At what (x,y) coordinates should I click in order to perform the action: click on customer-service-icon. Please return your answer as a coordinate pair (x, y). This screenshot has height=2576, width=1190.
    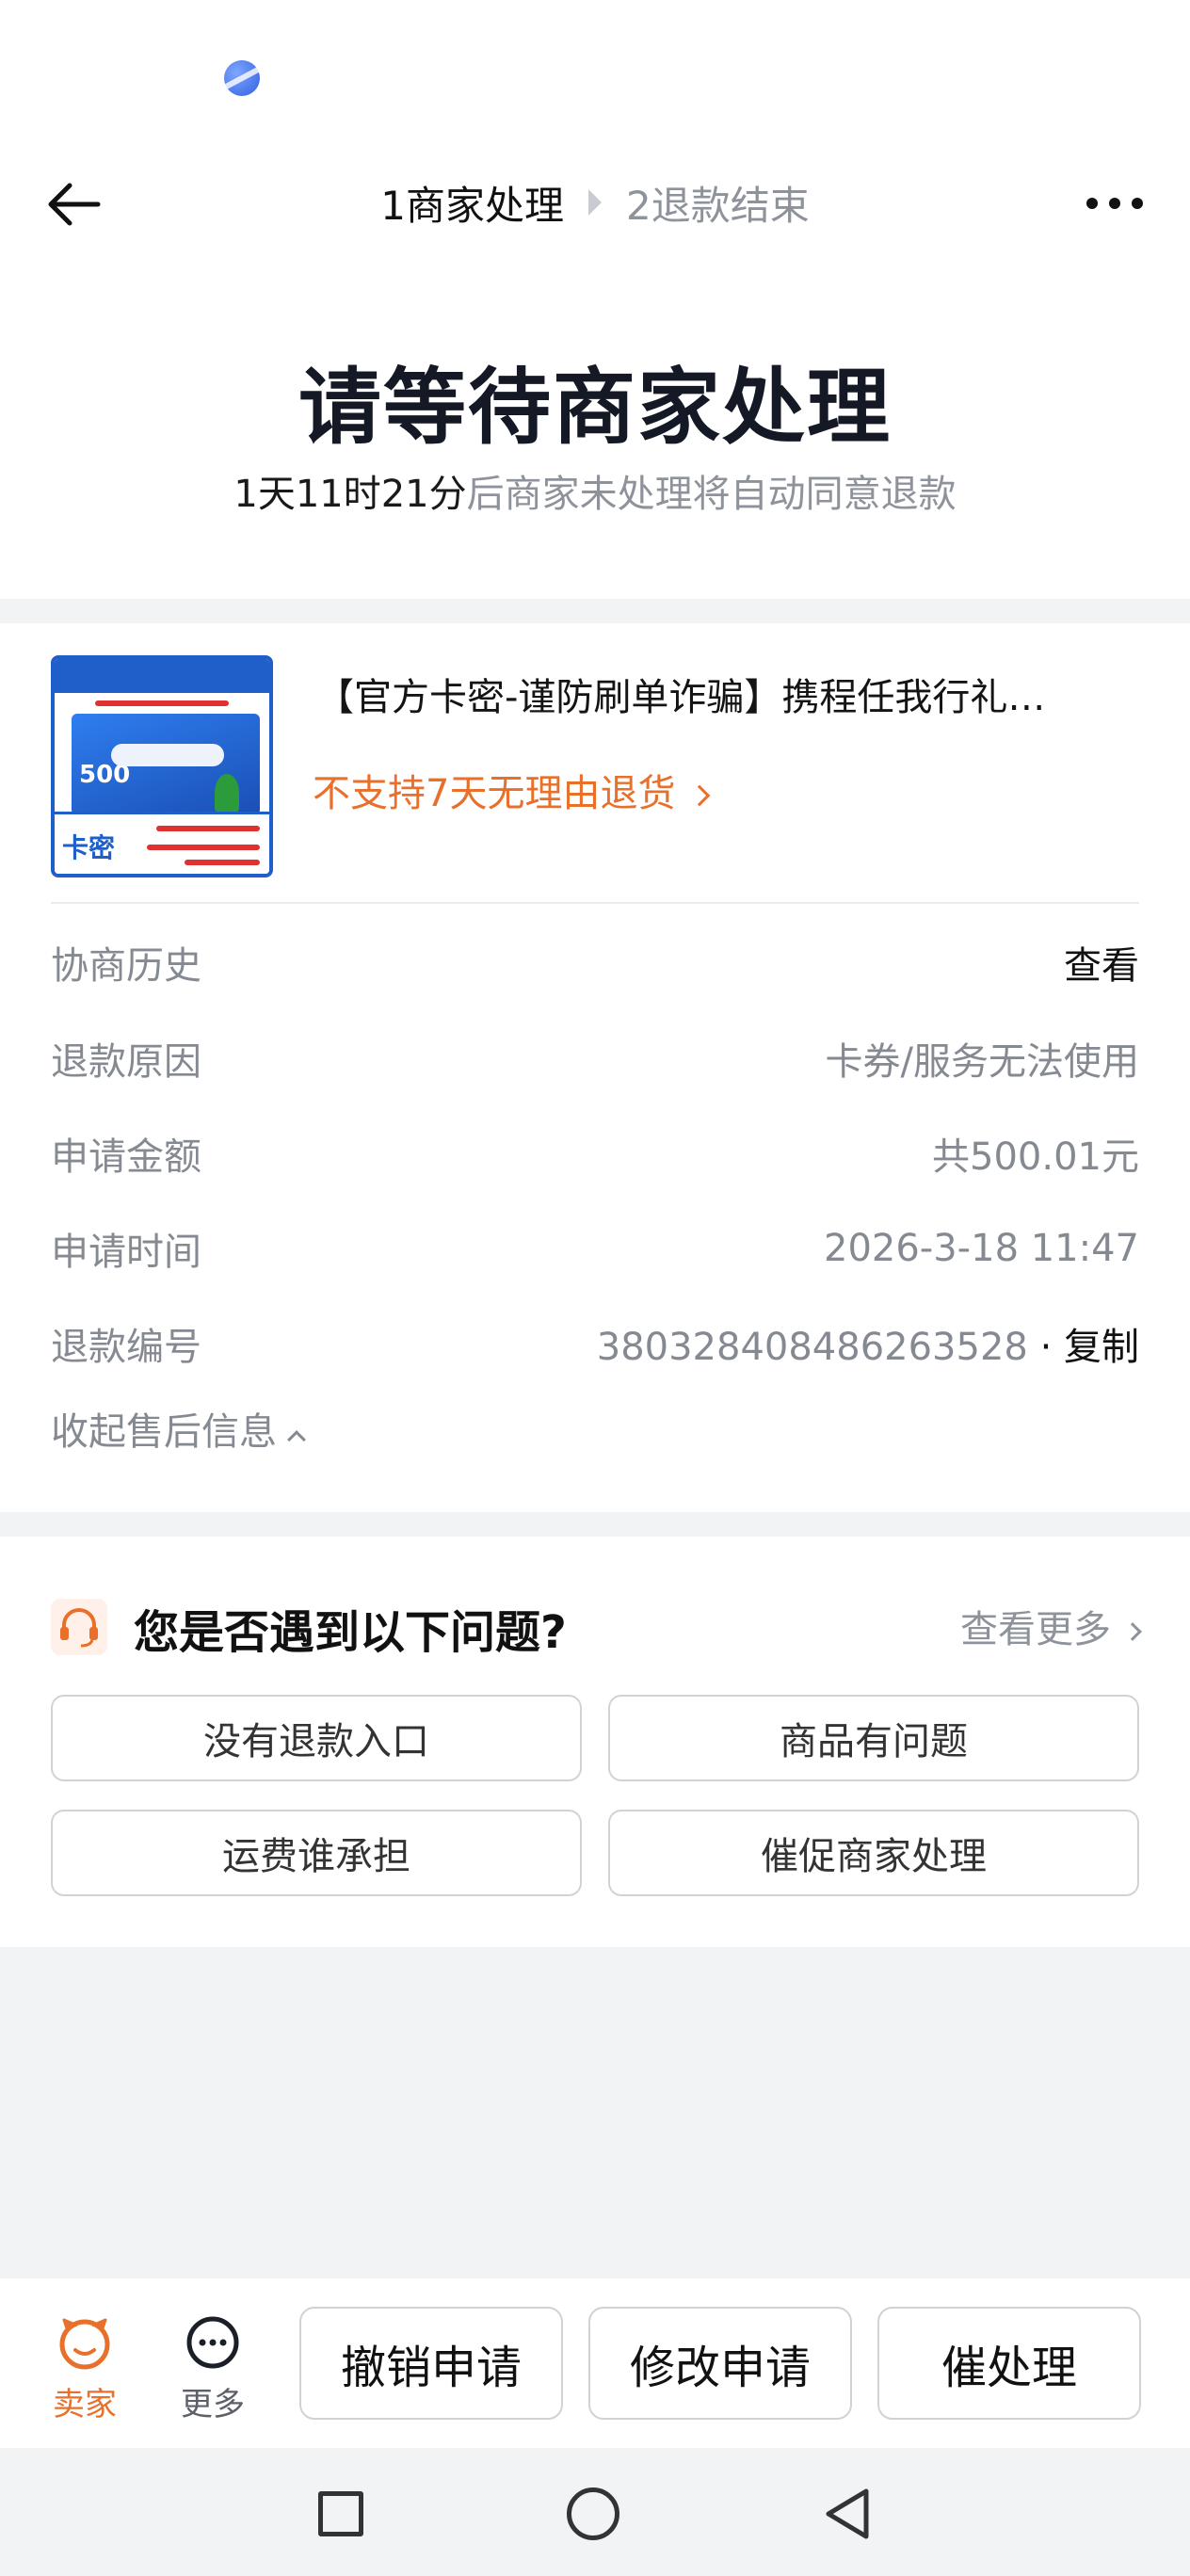
    Looking at the image, I should click on (79, 1627).